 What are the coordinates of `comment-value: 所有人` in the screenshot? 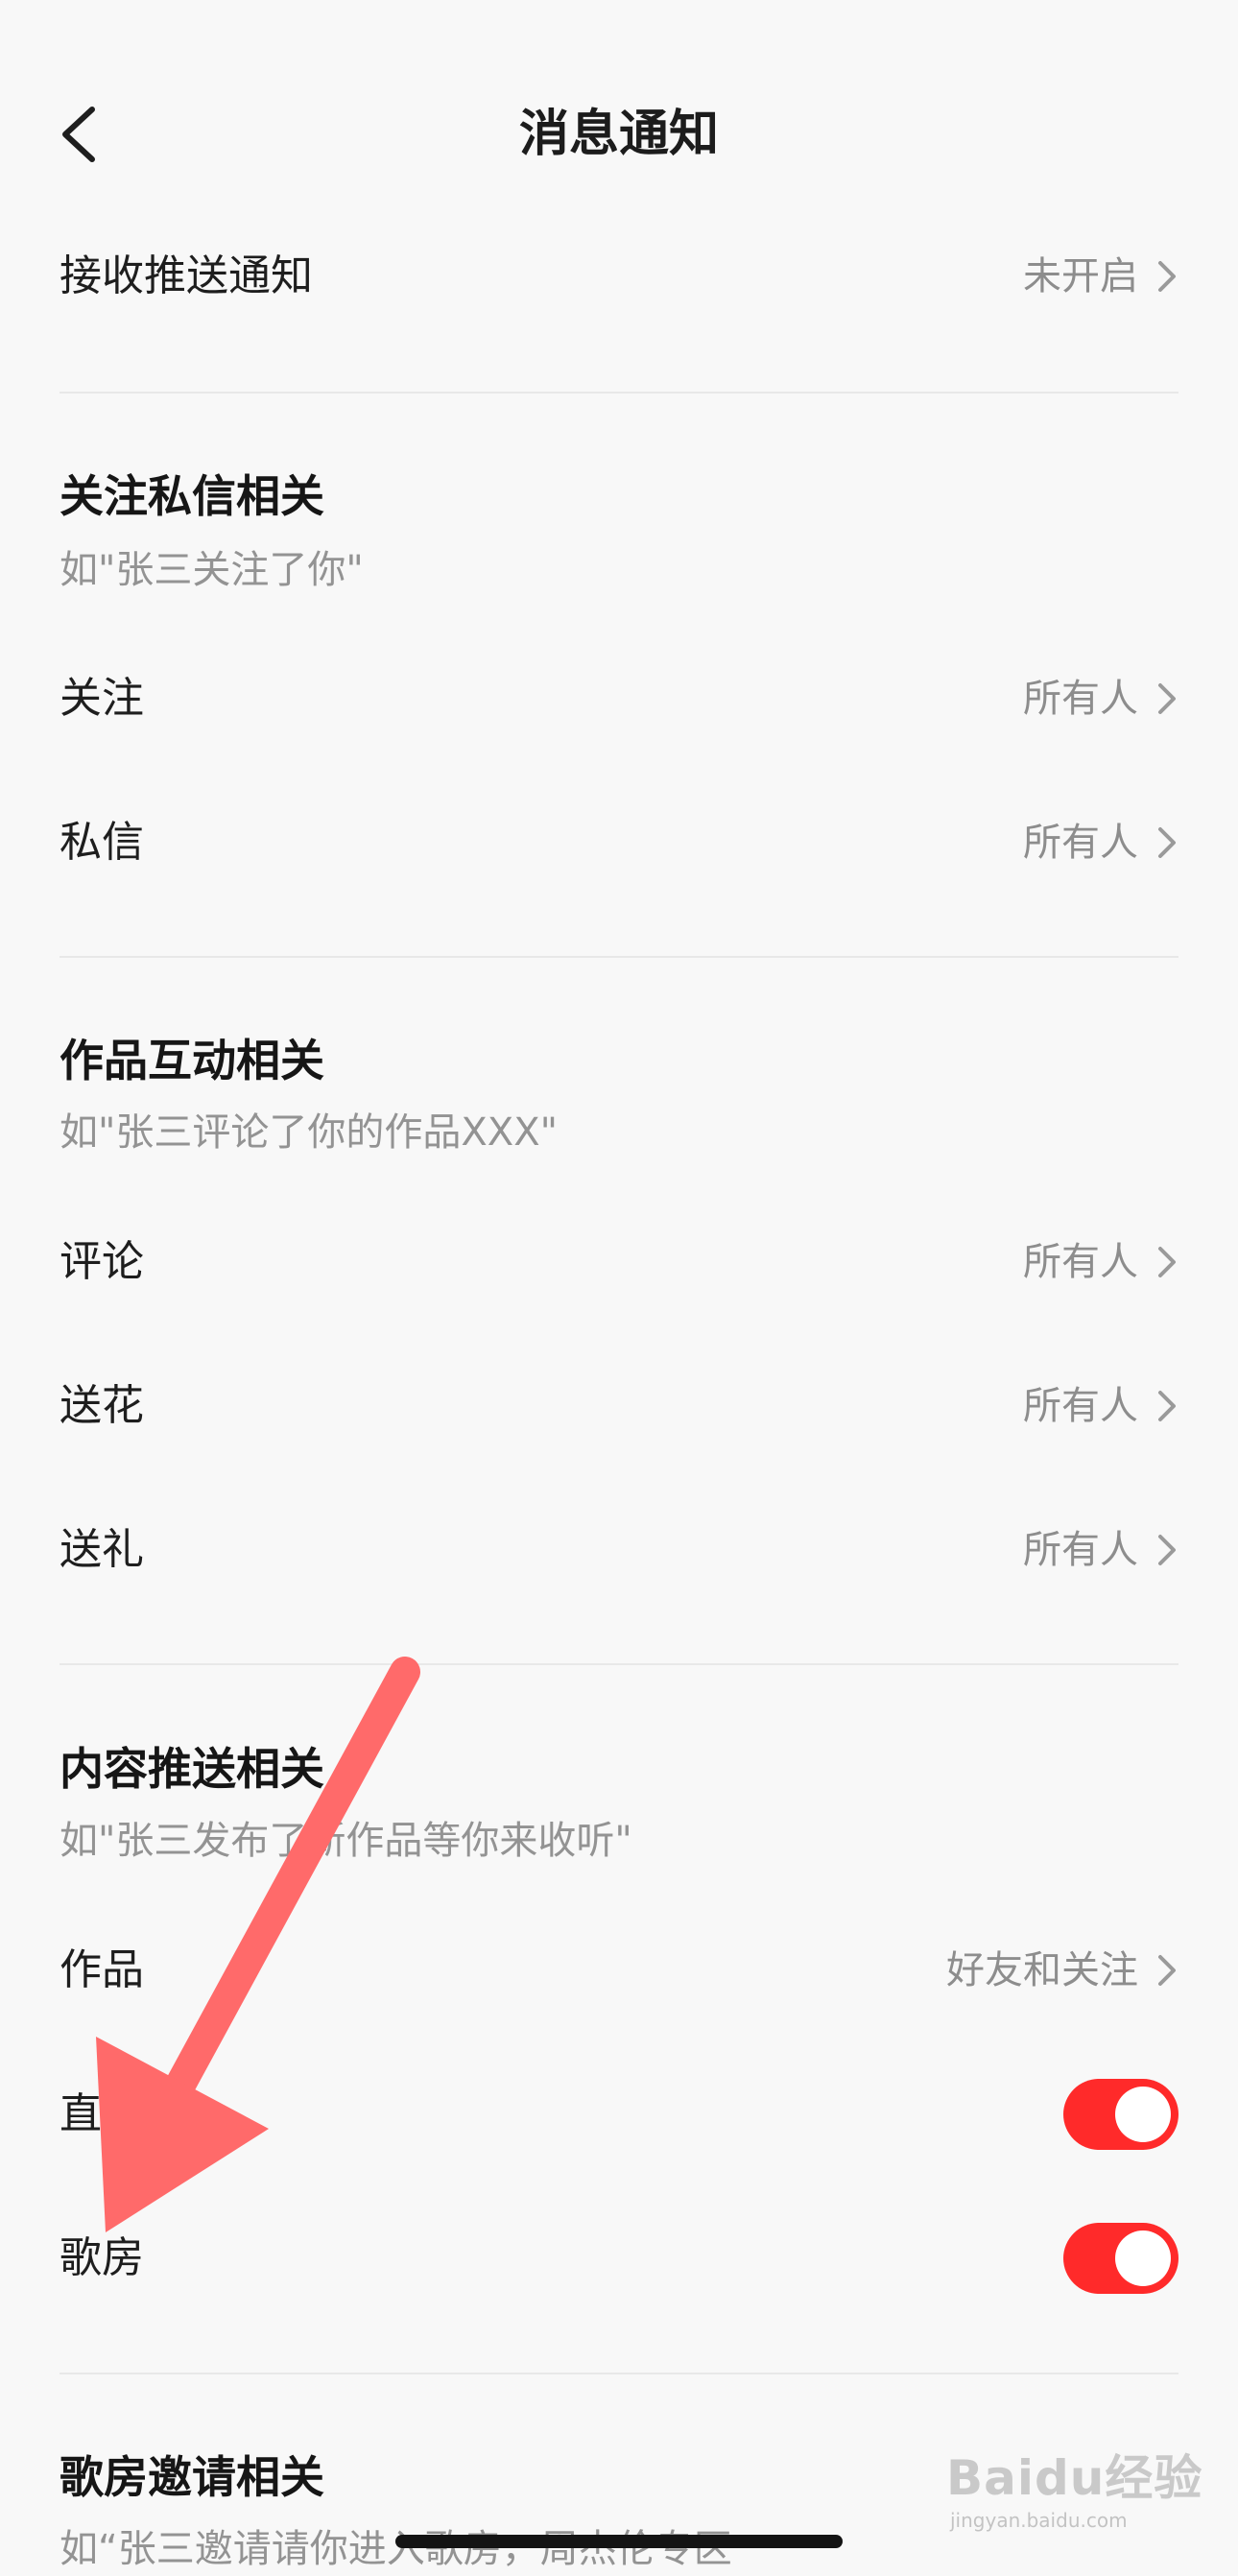 It's located at (1080, 1262).